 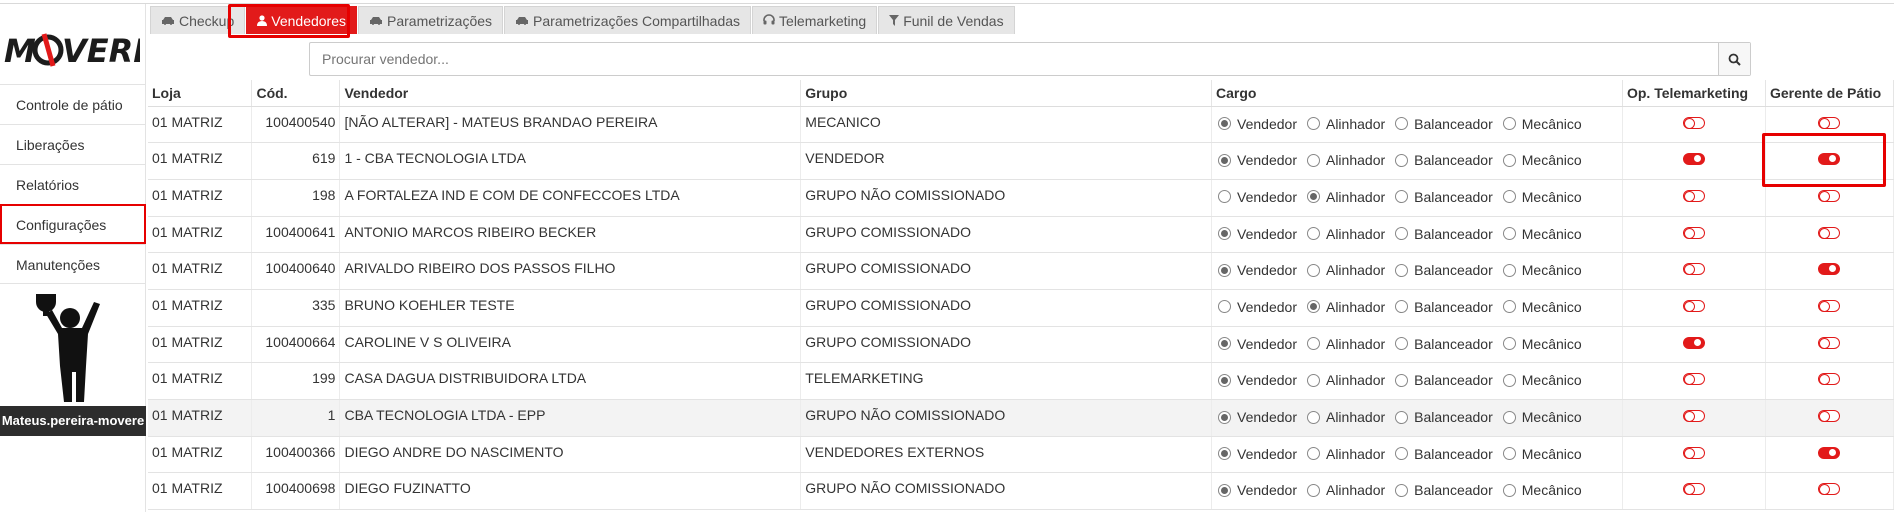 I want to click on sidebar-item-configuracoes: Configurações, so click(x=73, y=224).